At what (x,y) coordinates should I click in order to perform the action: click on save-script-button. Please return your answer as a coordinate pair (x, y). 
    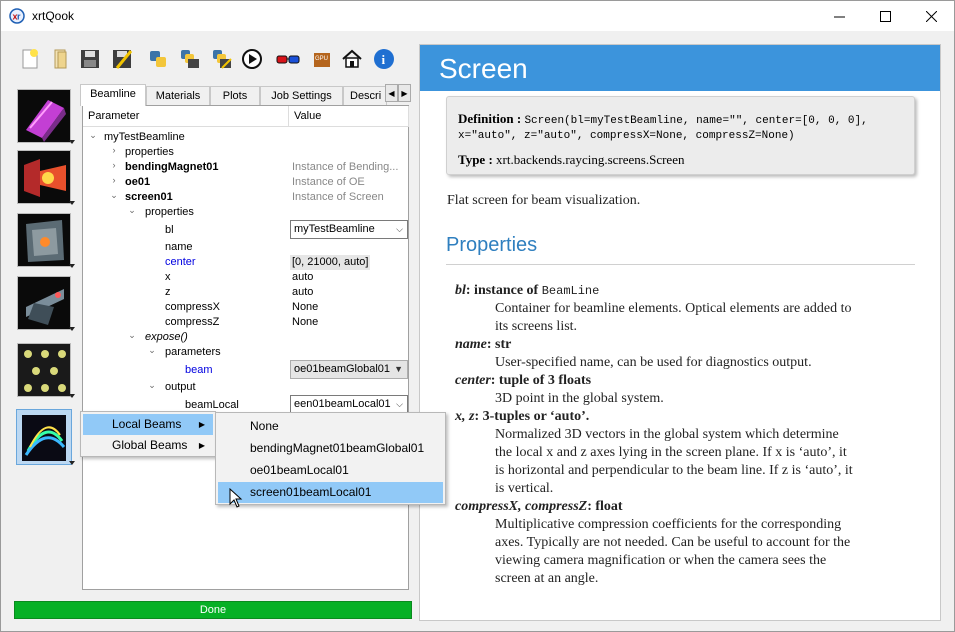
    Looking at the image, I should click on (190, 59).